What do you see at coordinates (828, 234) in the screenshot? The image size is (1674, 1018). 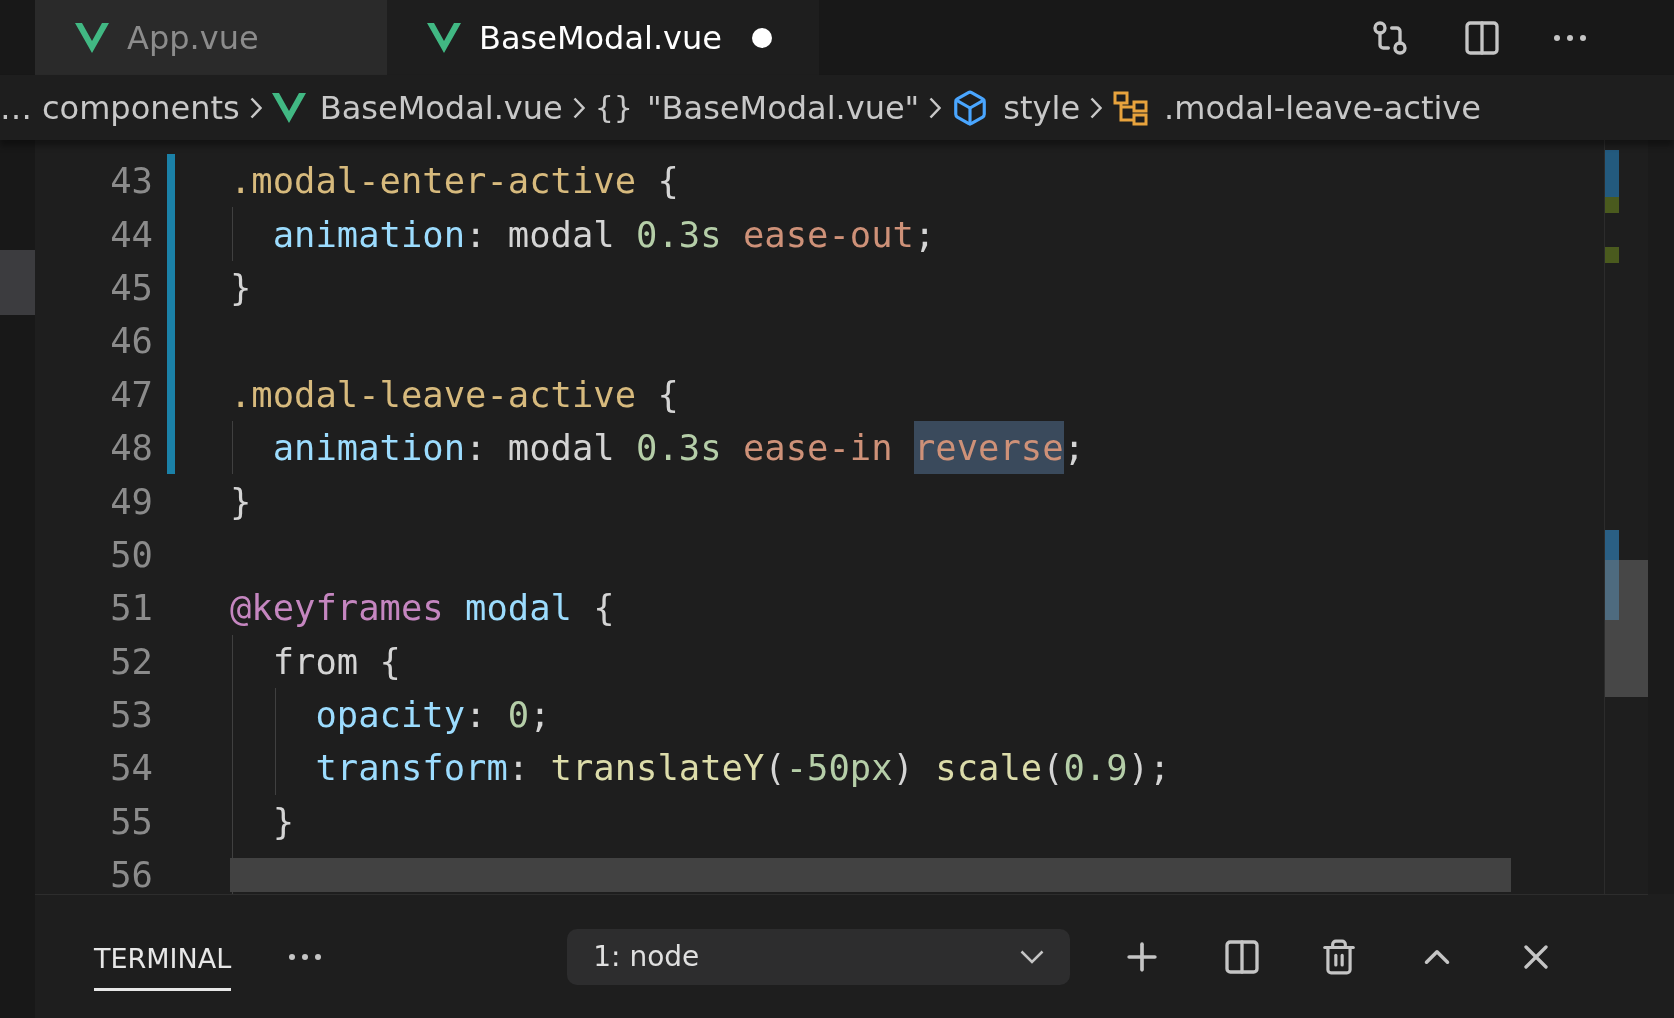 I see `code-token: ease-out` at bounding box center [828, 234].